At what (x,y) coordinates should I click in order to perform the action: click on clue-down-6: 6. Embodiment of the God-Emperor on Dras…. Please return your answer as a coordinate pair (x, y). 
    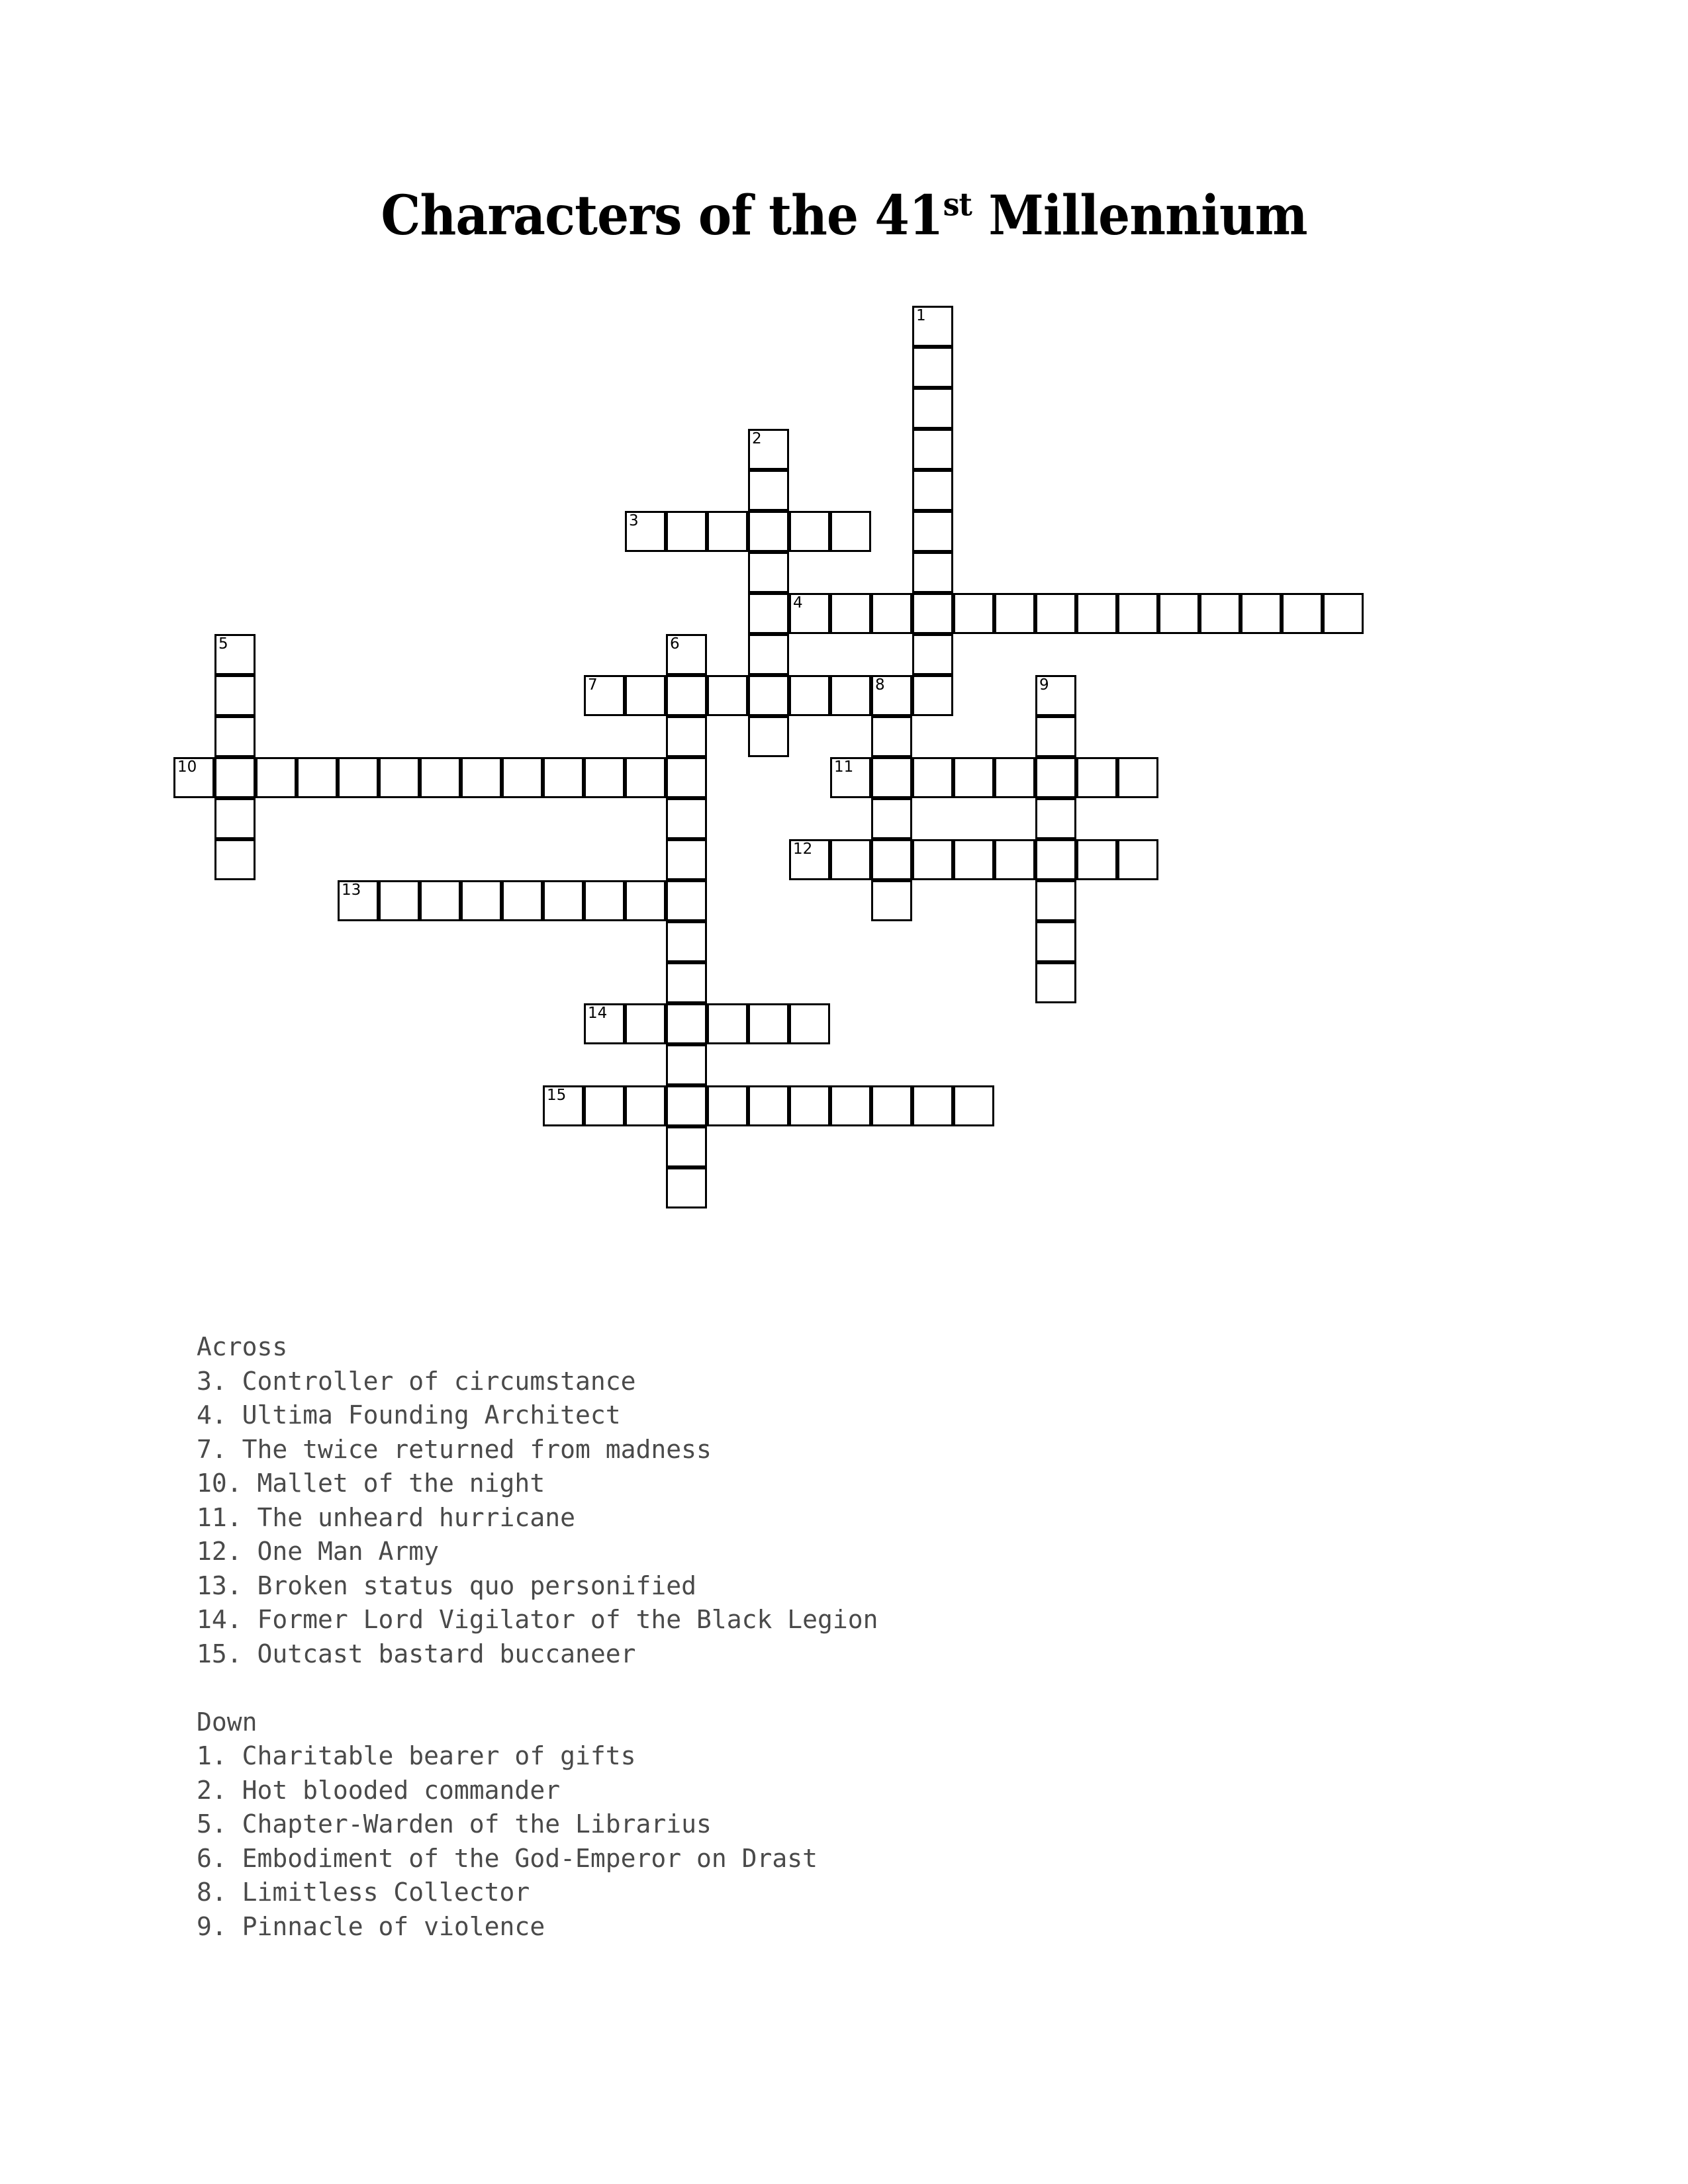
    Looking at the image, I should click on (825, 1859).